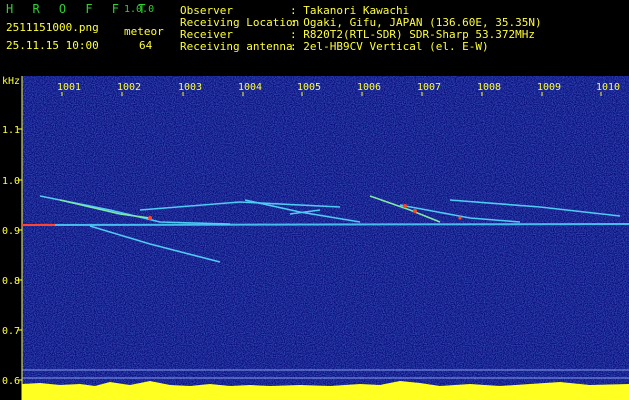  Describe the element at coordinates (489, 87) in the screenshot. I see `x-tick-1008: 1008` at that location.